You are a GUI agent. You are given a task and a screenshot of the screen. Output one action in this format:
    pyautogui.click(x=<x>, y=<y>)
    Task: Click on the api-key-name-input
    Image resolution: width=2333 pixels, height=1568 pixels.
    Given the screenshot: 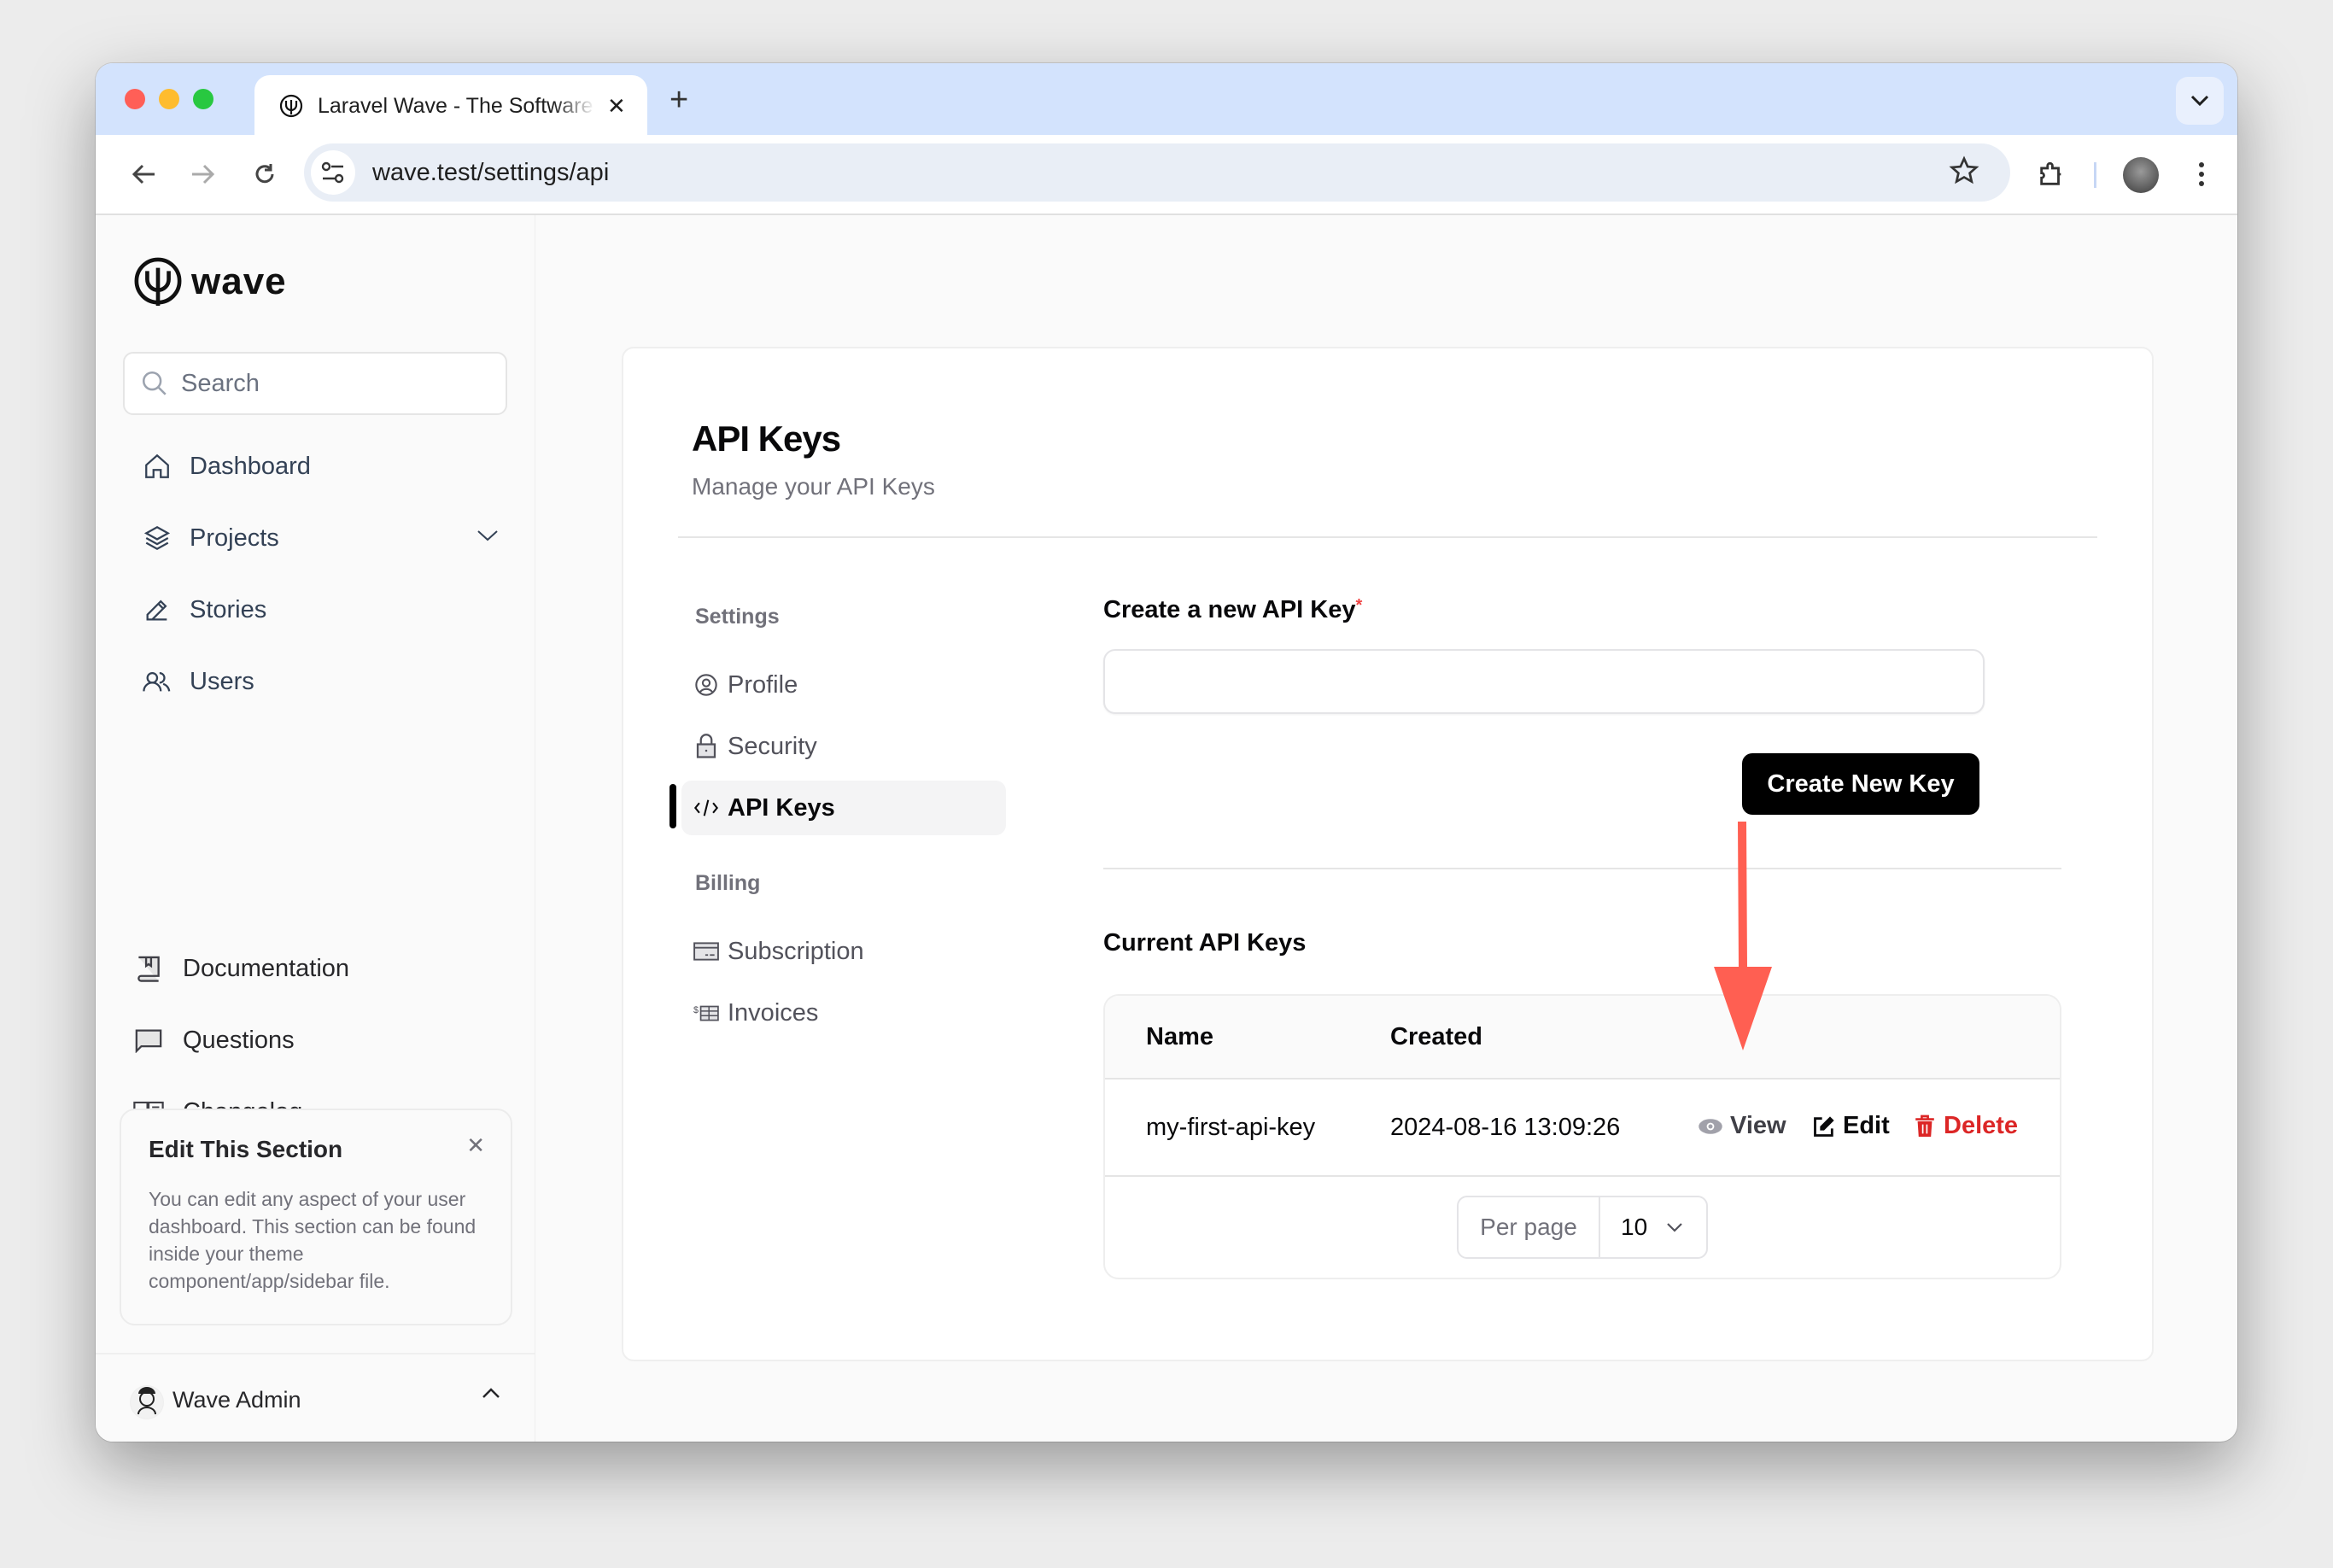 What is the action you would take?
    pyautogui.click(x=1544, y=681)
    